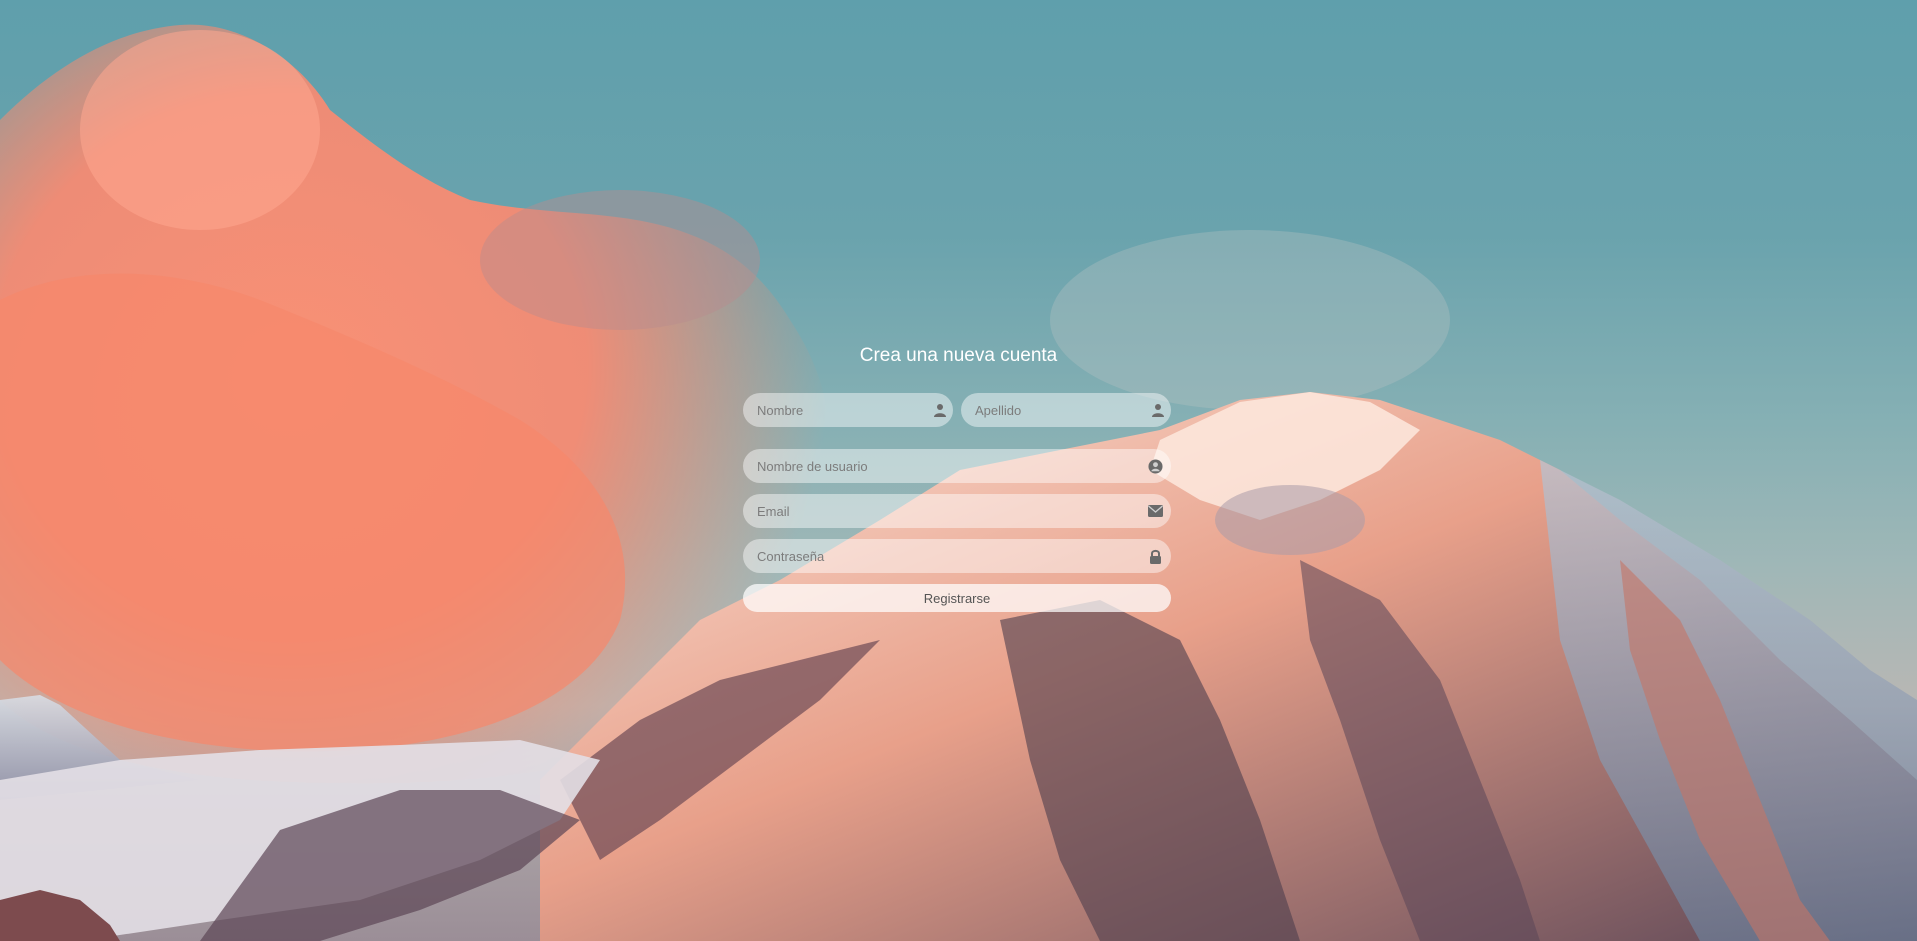 Image resolution: width=1917 pixels, height=941 pixels. Describe the element at coordinates (952, 511) in the screenshot. I see `email-input` at that location.